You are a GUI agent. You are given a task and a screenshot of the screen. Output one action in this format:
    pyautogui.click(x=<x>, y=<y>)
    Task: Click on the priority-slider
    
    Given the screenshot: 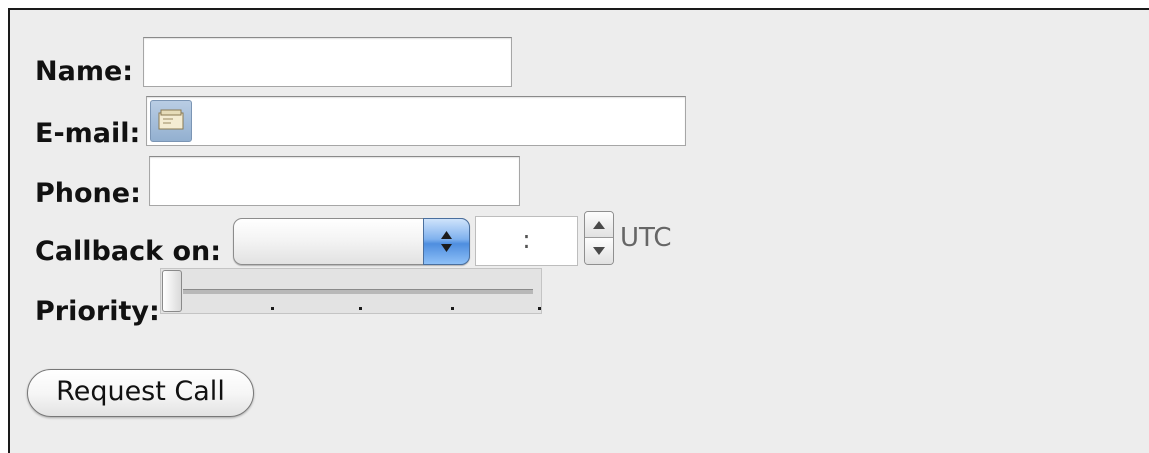 What is the action you would take?
    pyautogui.click(x=351, y=291)
    